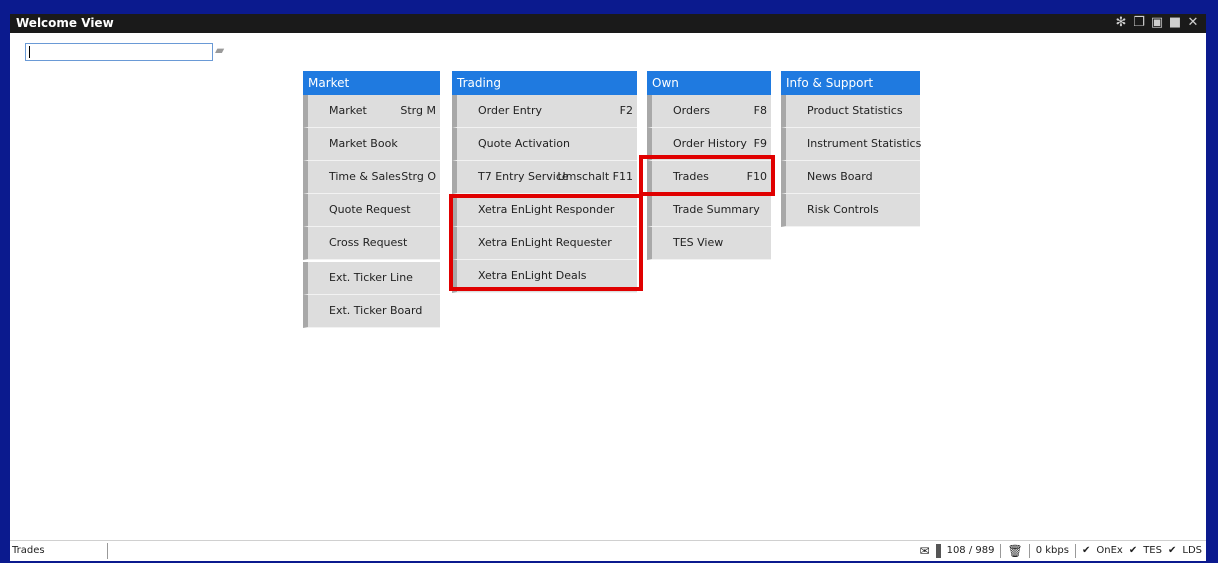 This screenshot has width=1218, height=563. I want to click on menu-item-market-book: Market Book, so click(371, 144).